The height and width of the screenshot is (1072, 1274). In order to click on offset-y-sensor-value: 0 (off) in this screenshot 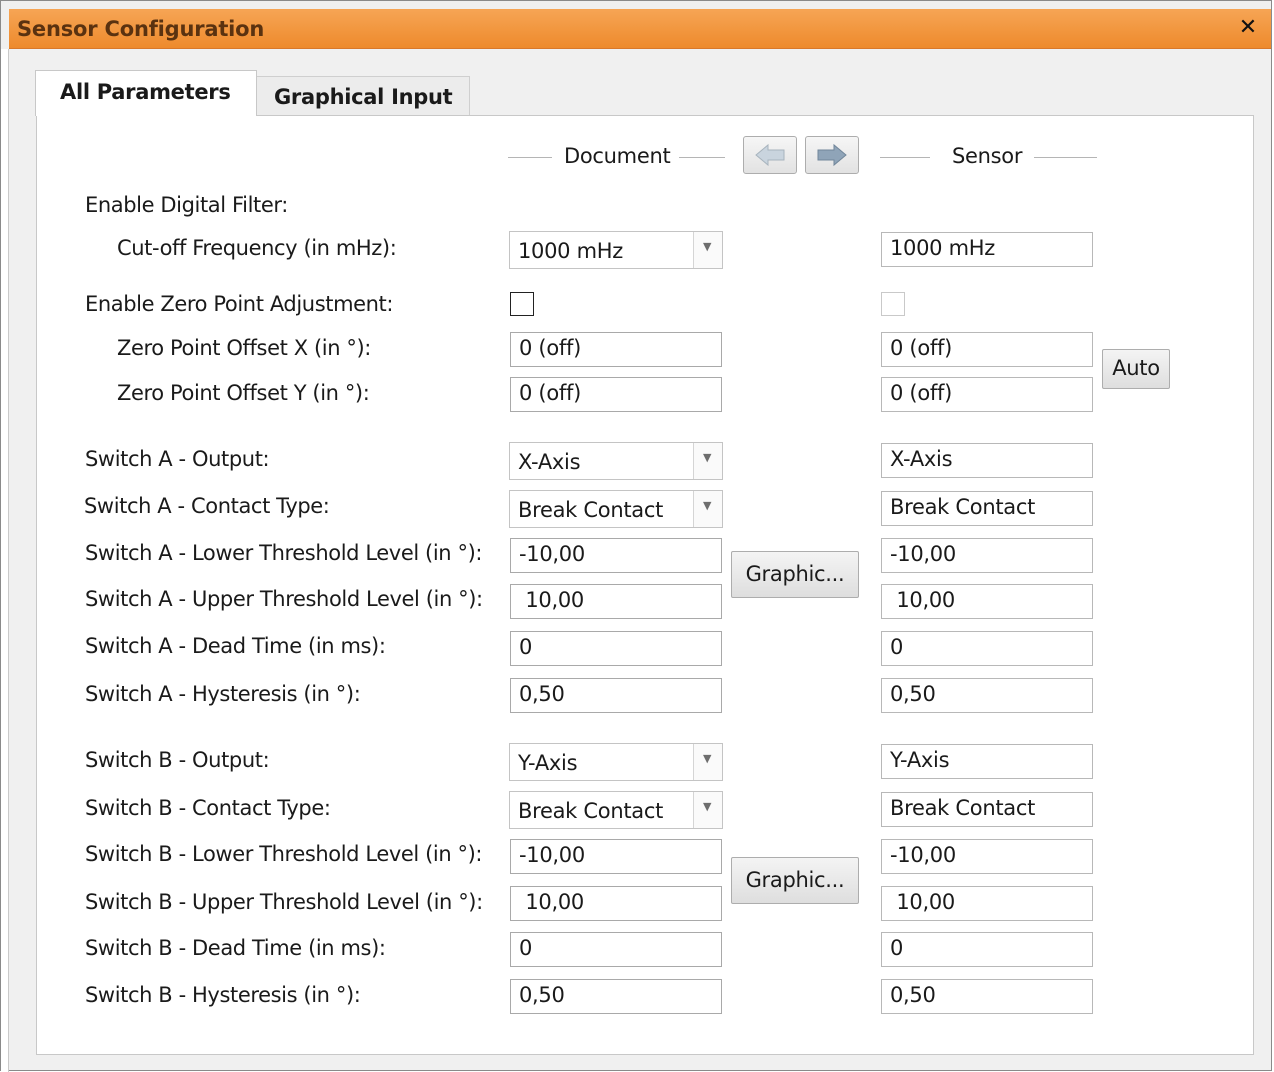, I will do `click(987, 394)`.